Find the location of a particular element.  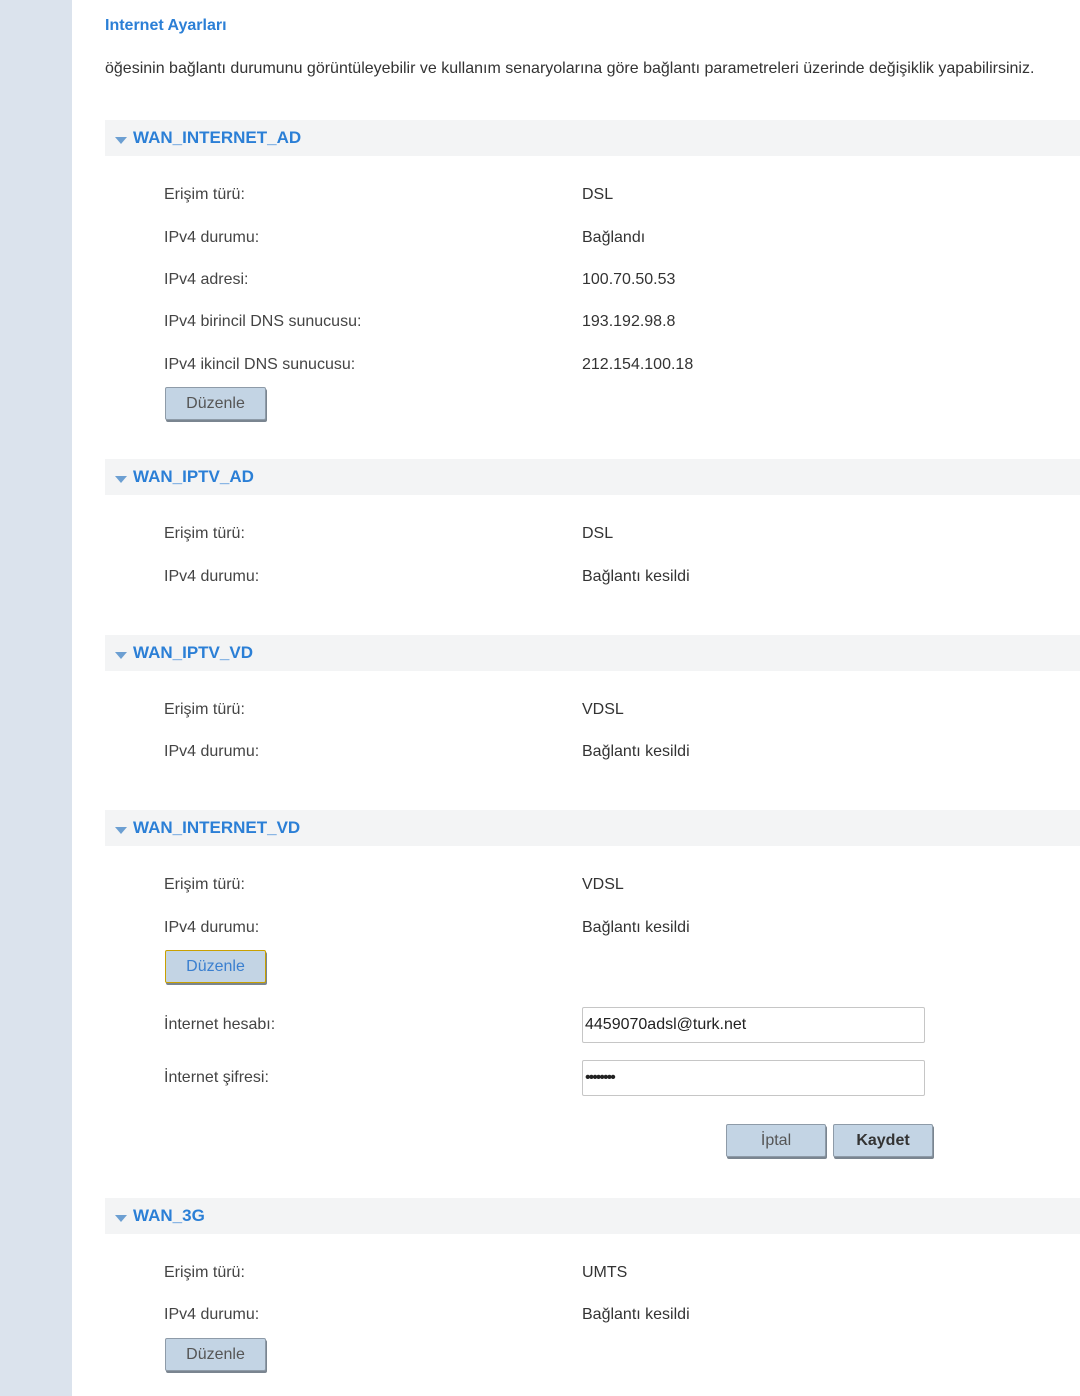

section-title: WAN_IPTV_AD is located at coordinates (193, 476).